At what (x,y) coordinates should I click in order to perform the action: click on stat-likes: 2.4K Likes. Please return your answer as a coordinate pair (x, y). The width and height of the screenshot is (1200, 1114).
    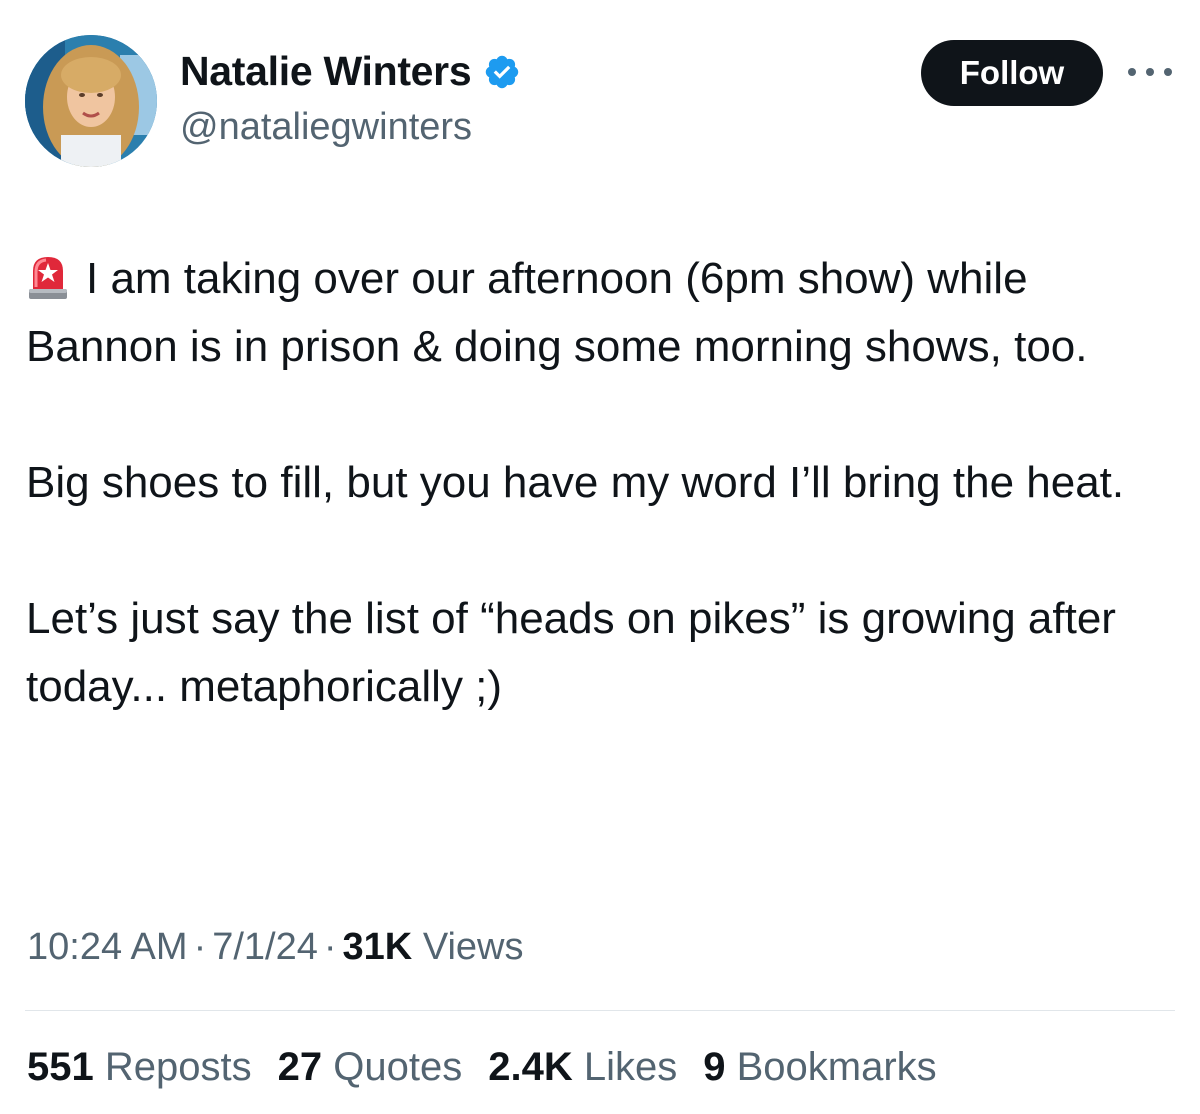
    Looking at the image, I should click on (582, 1067).